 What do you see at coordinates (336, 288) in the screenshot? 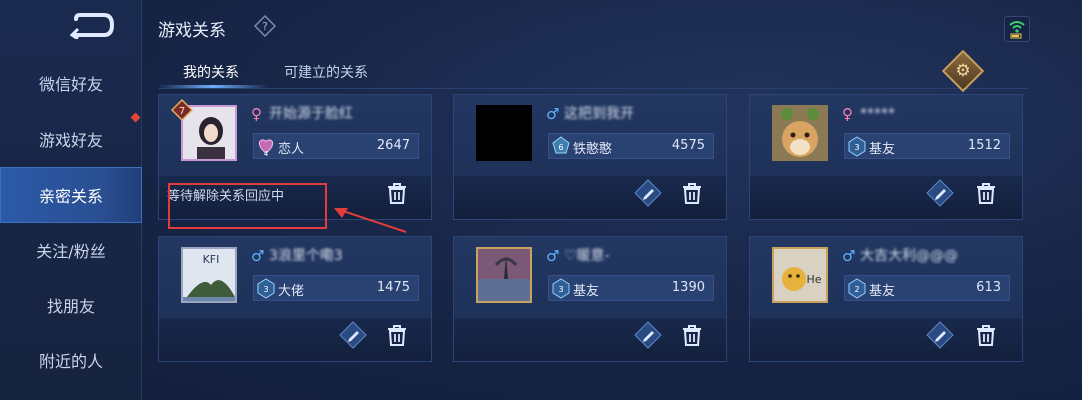
I see `relation-info: 3 大佬 1475` at bounding box center [336, 288].